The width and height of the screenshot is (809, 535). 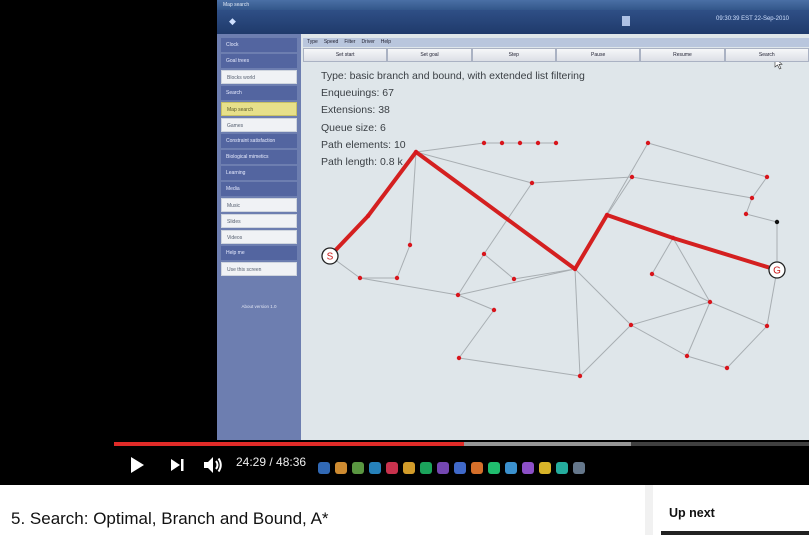 What do you see at coordinates (357, 93) in the screenshot?
I see `enqueuings-count: Enqueuings: 67` at bounding box center [357, 93].